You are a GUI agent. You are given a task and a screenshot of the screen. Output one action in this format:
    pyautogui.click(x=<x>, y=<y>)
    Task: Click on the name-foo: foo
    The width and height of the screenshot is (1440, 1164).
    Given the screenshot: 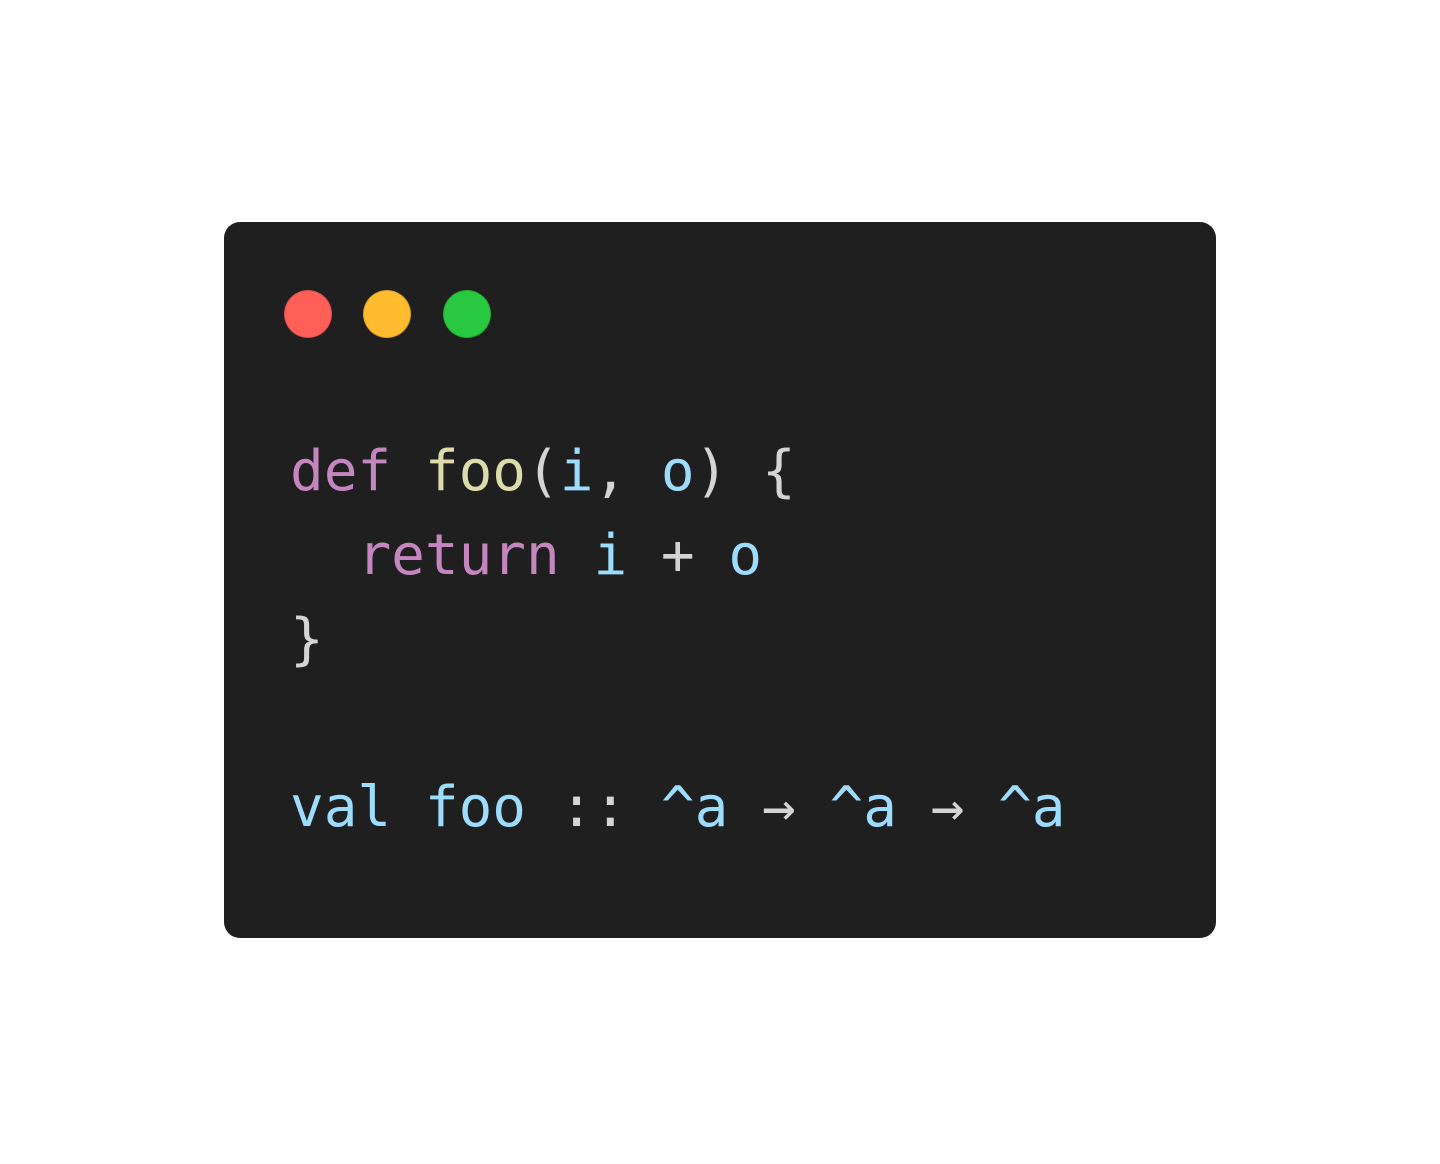 What is the action you would take?
    pyautogui.click(x=475, y=807)
    